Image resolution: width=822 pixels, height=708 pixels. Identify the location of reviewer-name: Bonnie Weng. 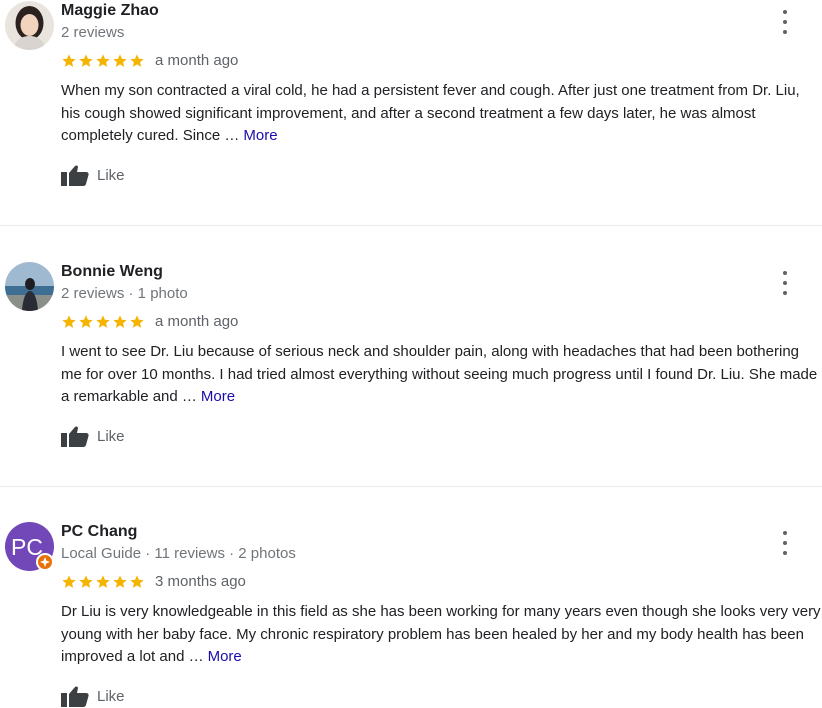
(112, 272).